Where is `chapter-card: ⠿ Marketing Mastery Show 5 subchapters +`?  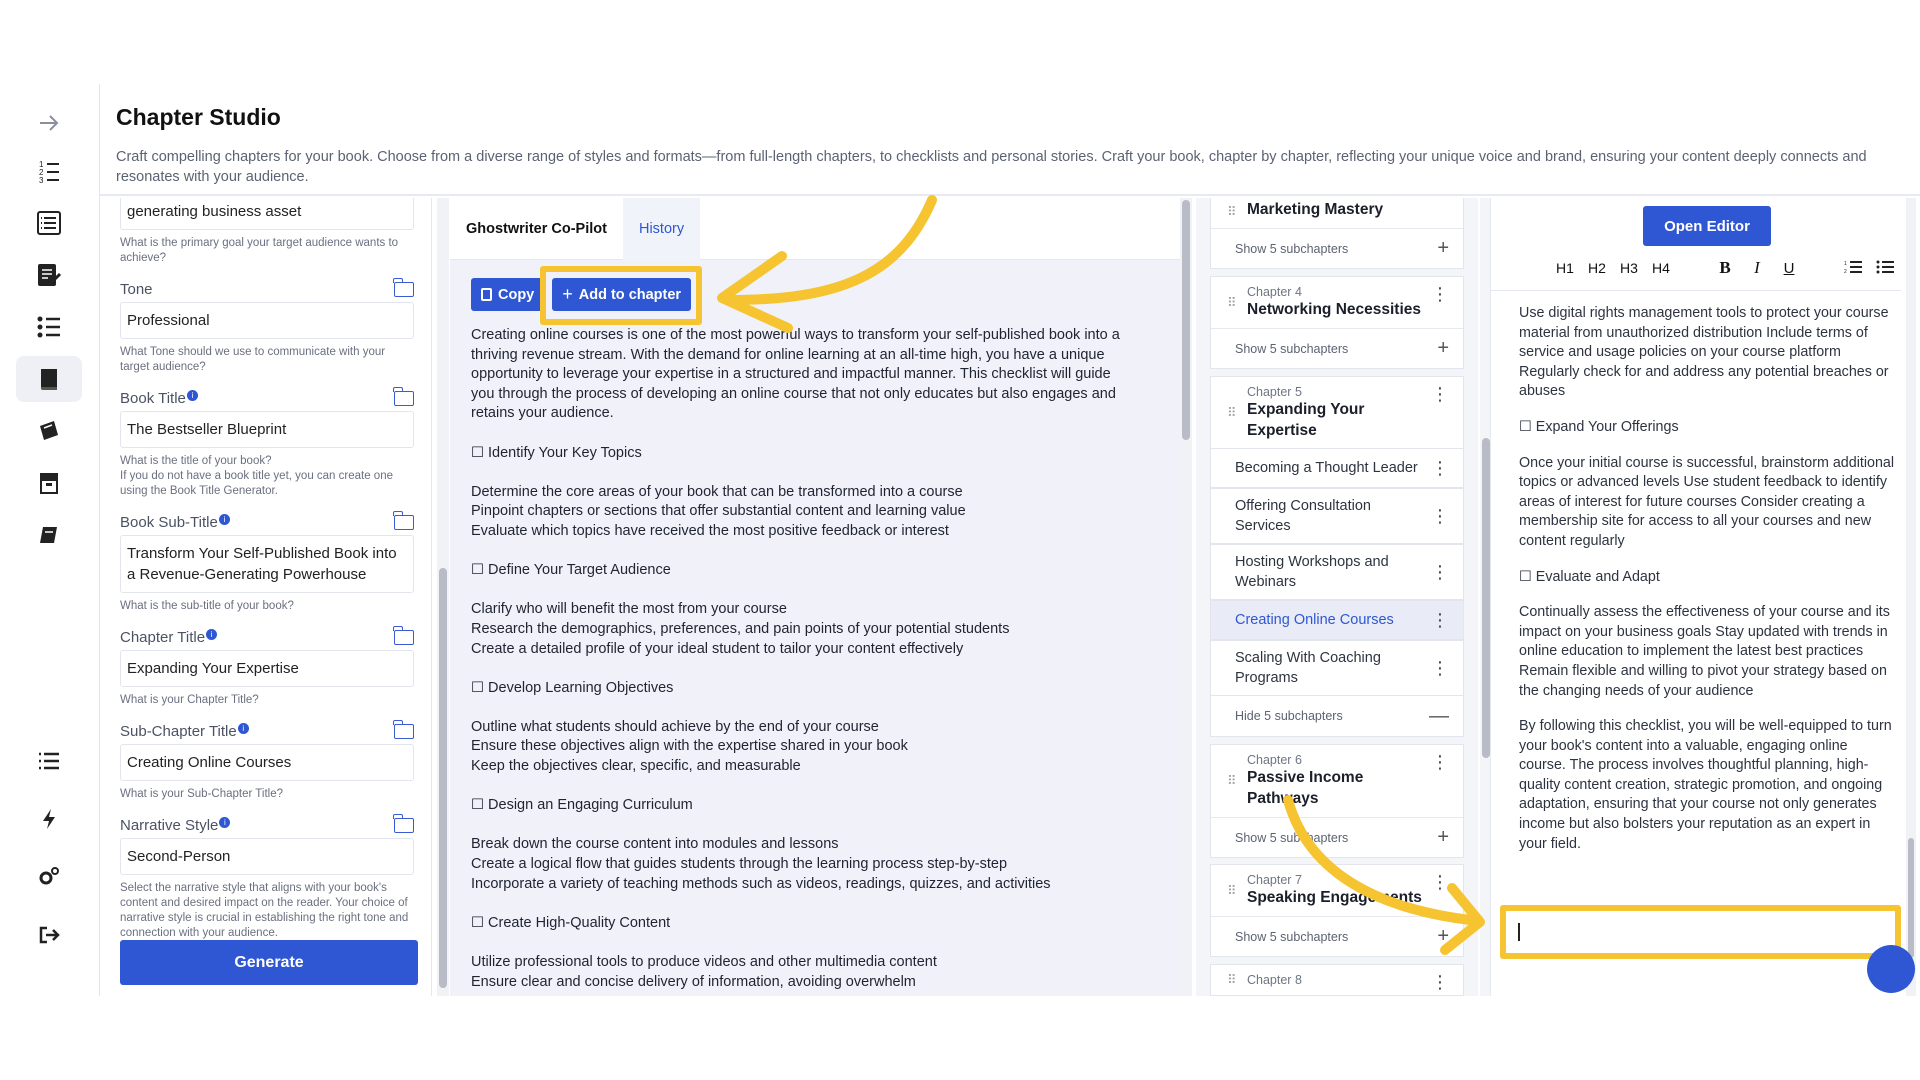 chapter-card: ⠿ Marketing Mastery Show 5 subchapters + is located at coordinates (1337, 233).